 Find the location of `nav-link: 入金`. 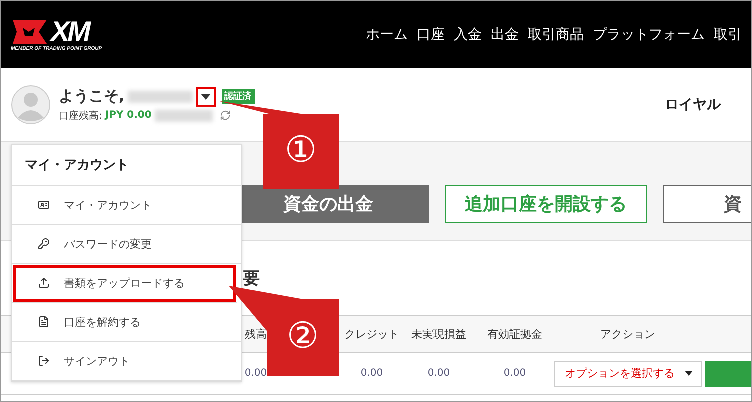

nav-link: 入金 is located at coordinates (468, 35).